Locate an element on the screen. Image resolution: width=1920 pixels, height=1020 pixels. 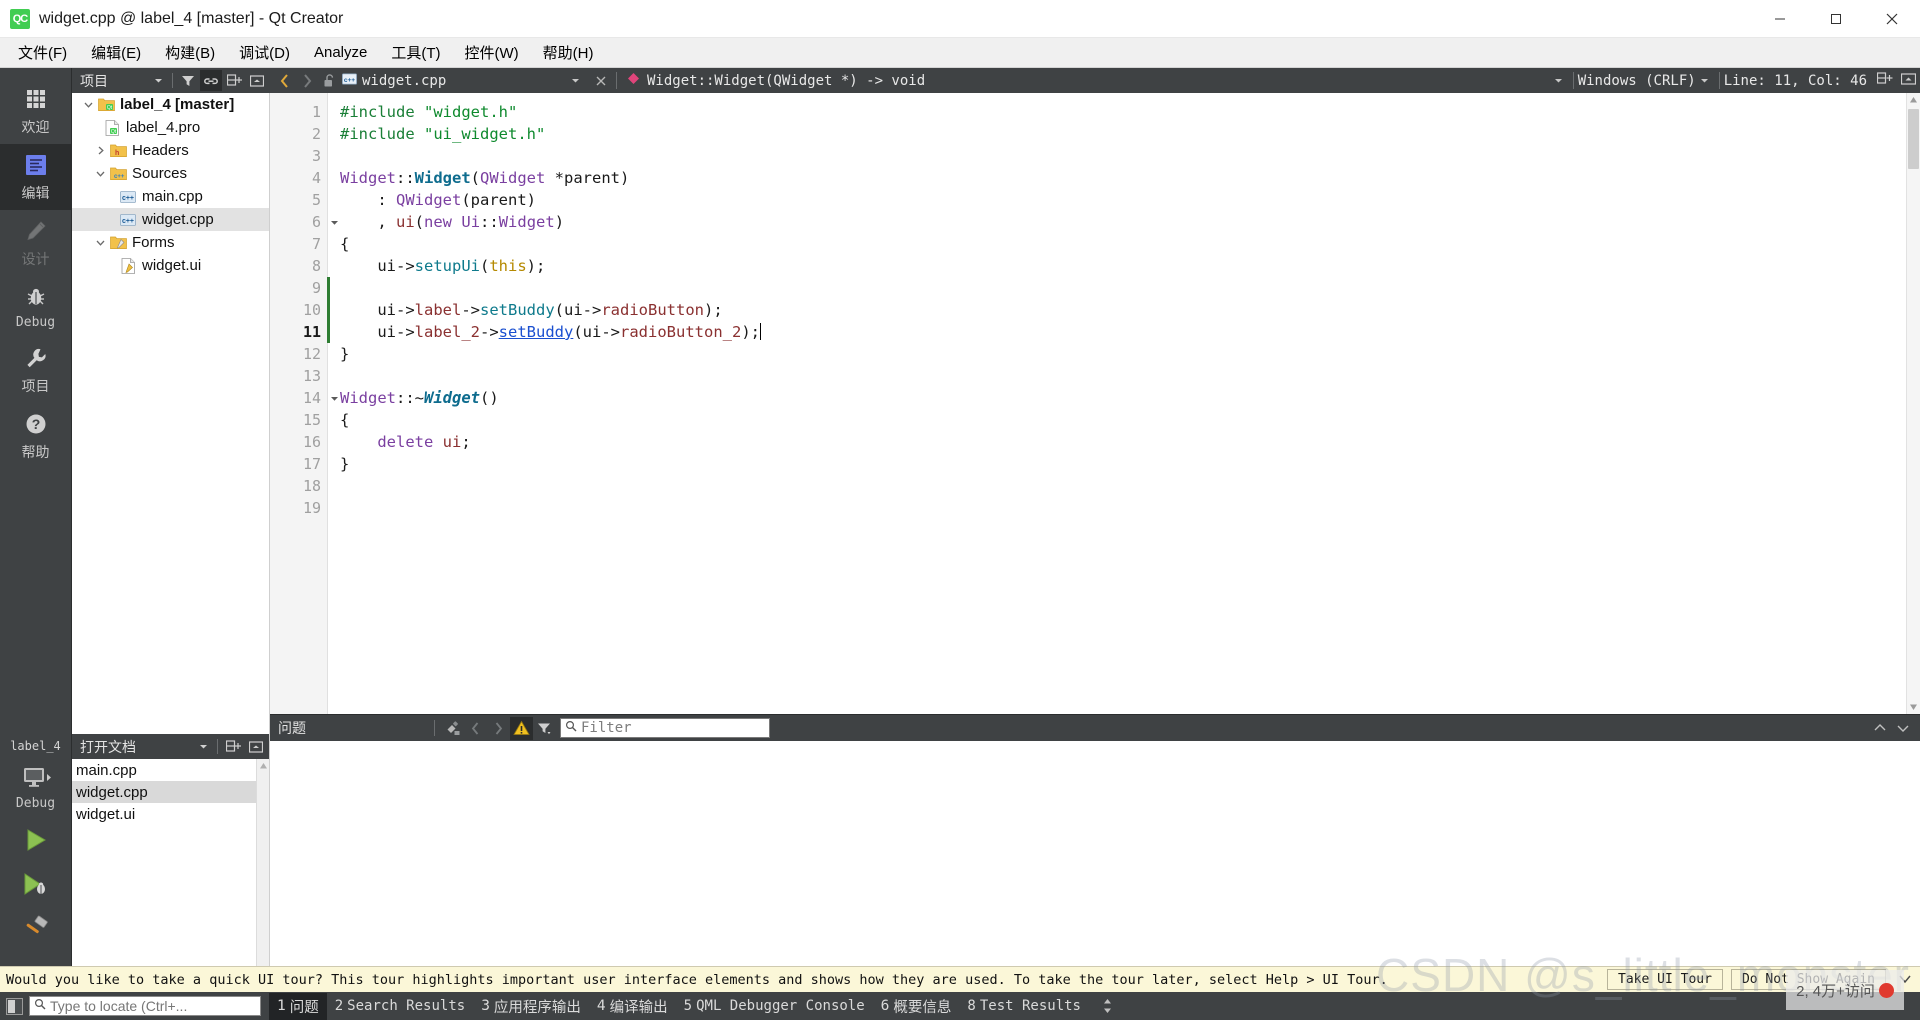
clear-issues-button is located at coordinates (452, 728).